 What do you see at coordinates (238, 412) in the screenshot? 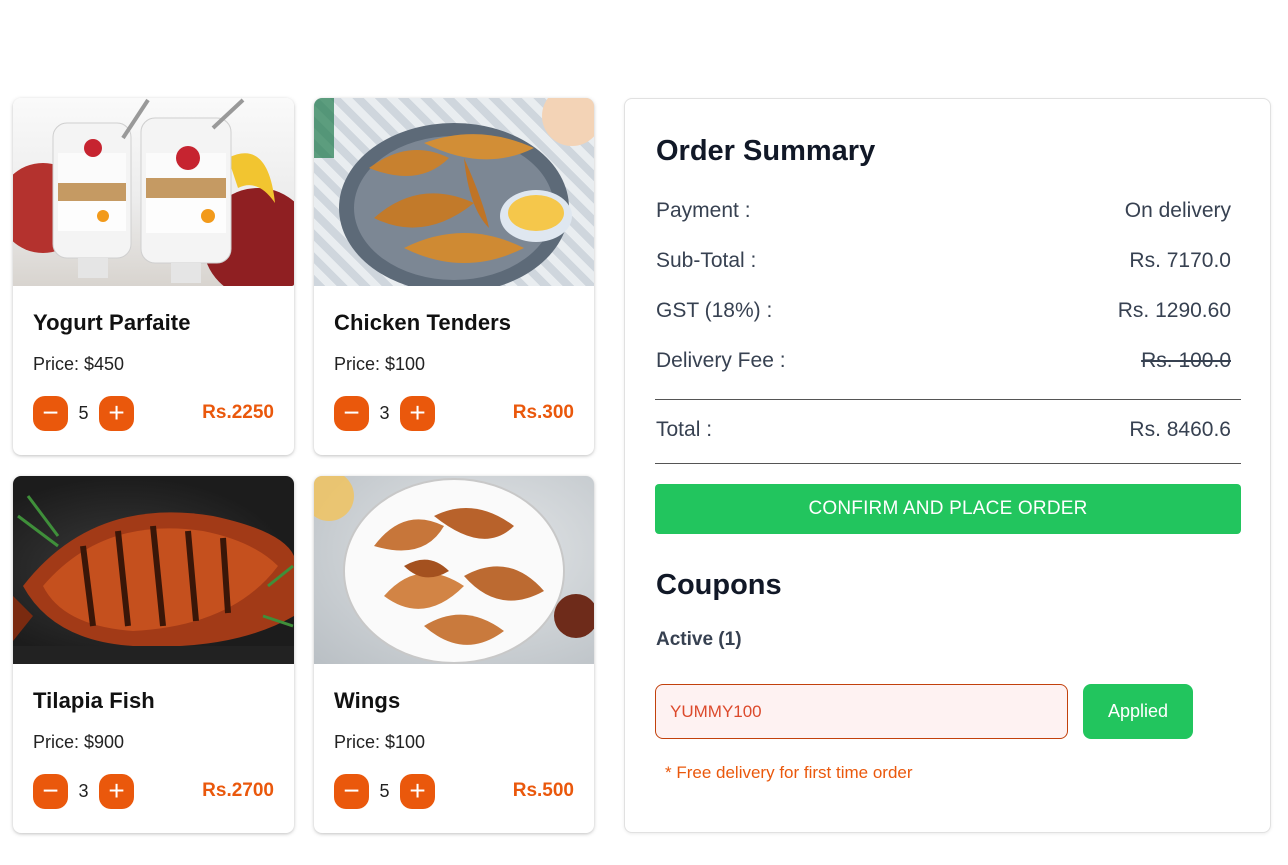
I see `item-line-total: Rs.2250` at bounding box center [238, 412].